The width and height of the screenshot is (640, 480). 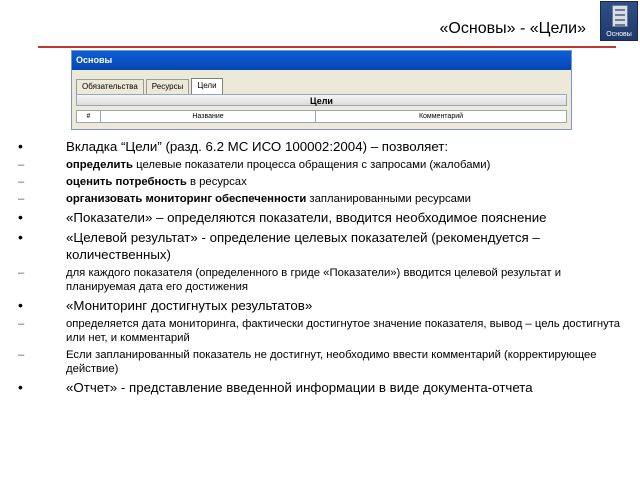 I want to click on column-comment: Комментарий, so click(x=441, y=116).